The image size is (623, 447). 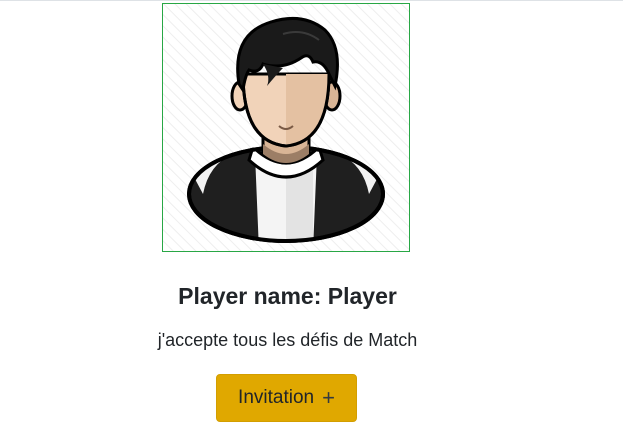 I want to click on invitation-button: Invitation +, so click(x=286, y=398).